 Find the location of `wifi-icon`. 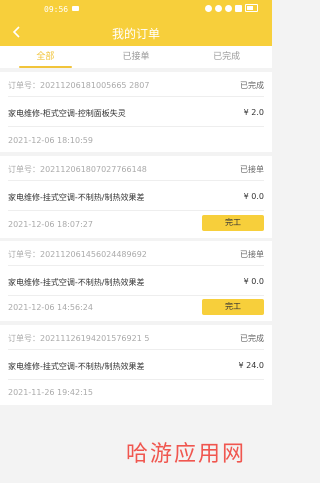

wifi-icon is located at coordinates (228, 8).